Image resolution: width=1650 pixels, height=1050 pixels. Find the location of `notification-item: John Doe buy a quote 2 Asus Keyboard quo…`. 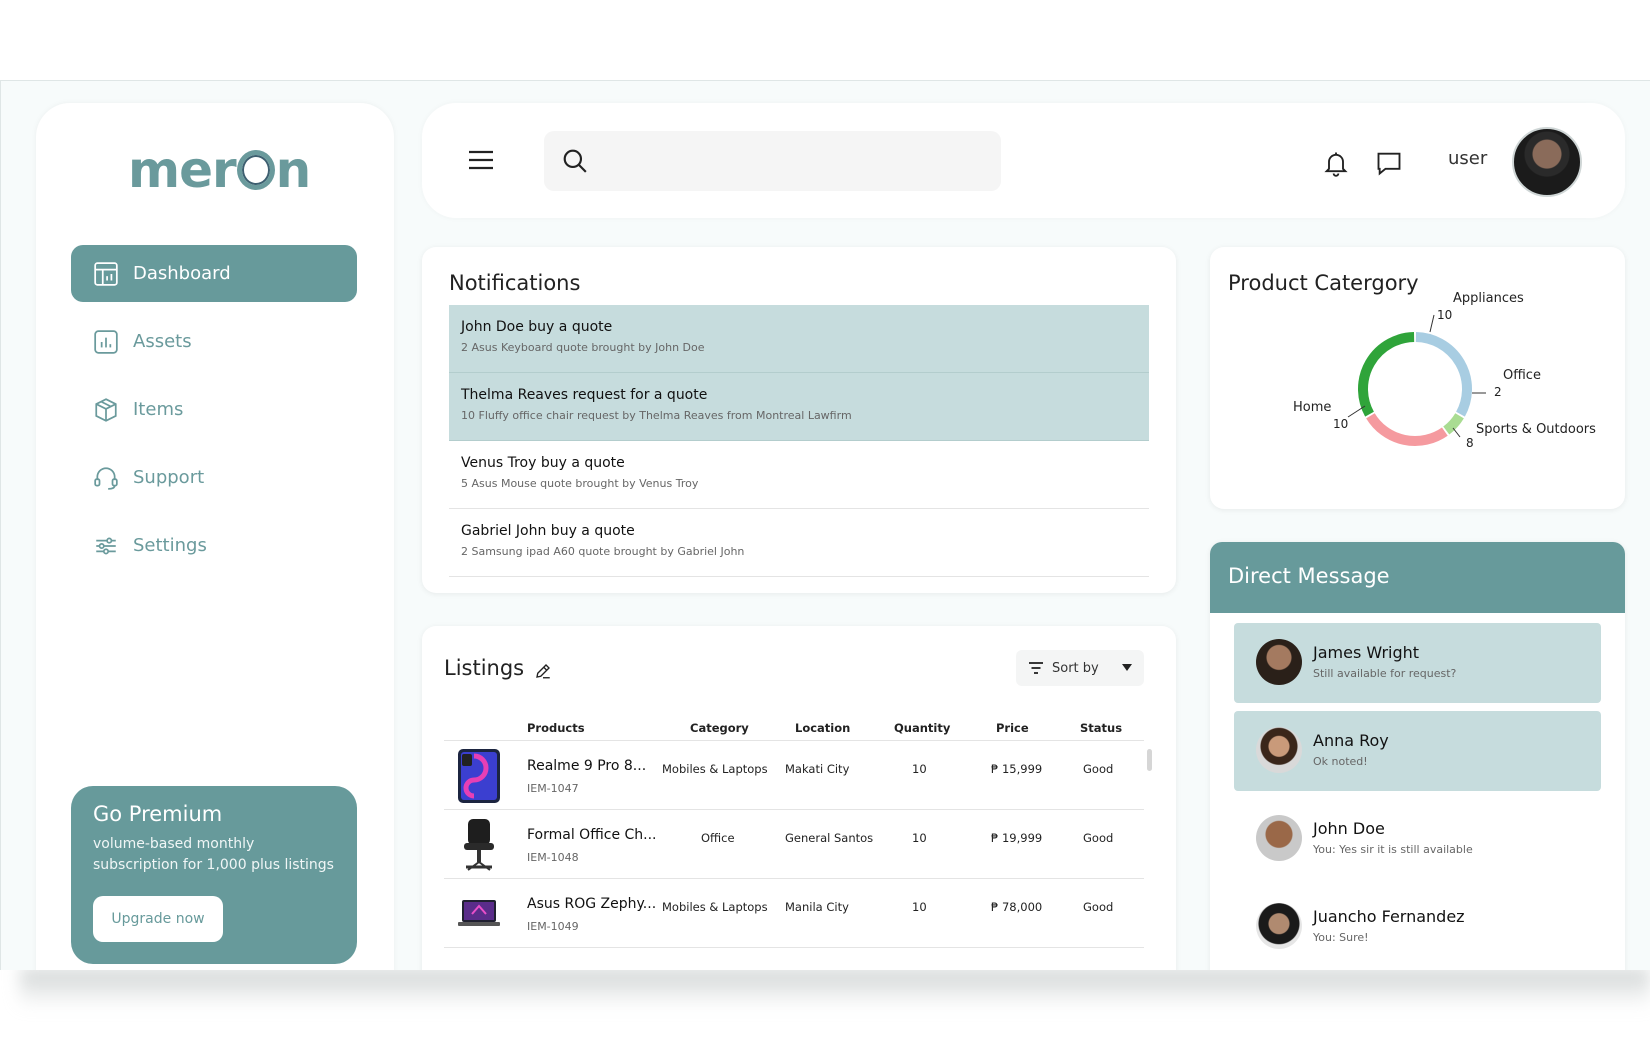

notification-item: John Doe buy a quote 2 Asus Keyboard quo… is located at coordinates (799, 339).